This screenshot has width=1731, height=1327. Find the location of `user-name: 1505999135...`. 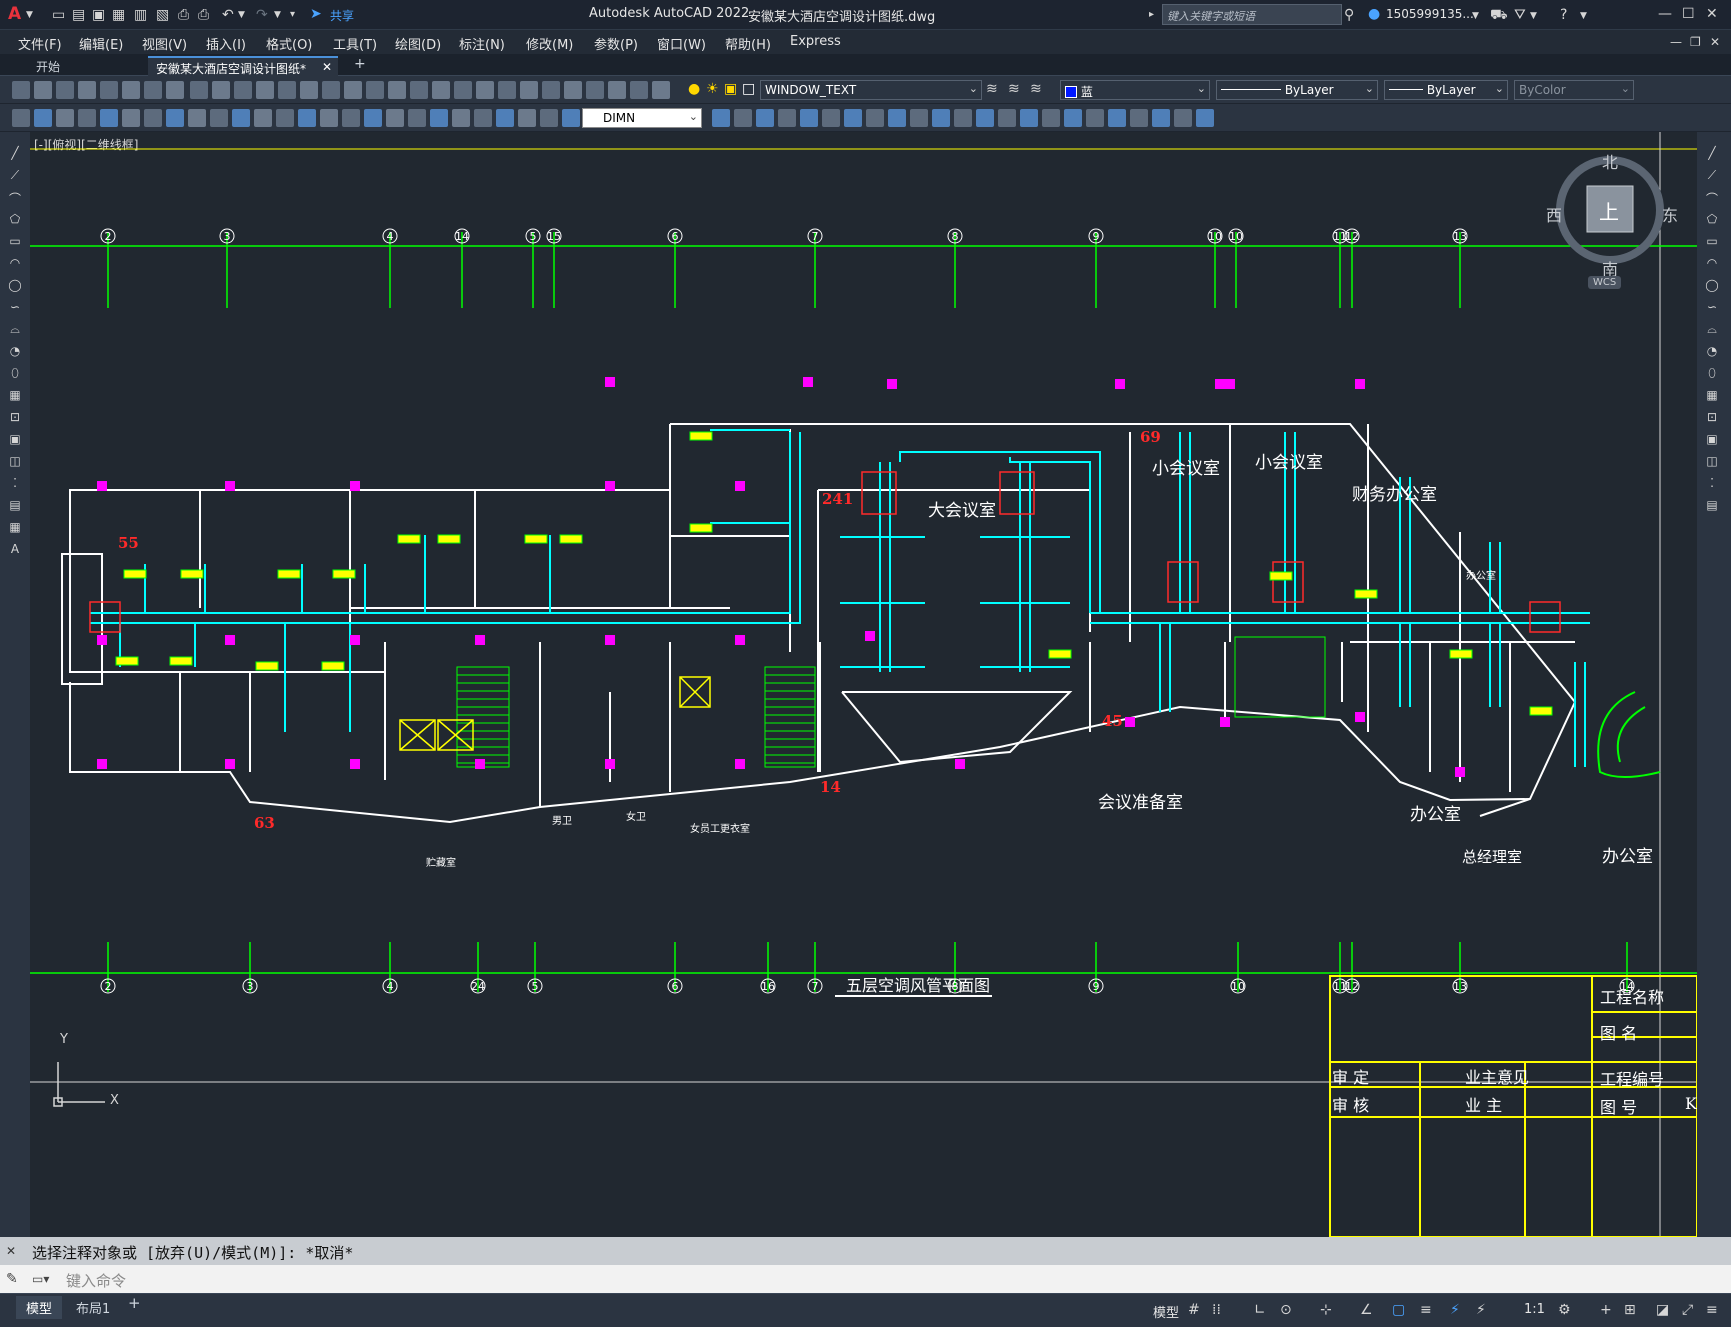

user-name: 1505999135... is located at coordinates (1430, 14).